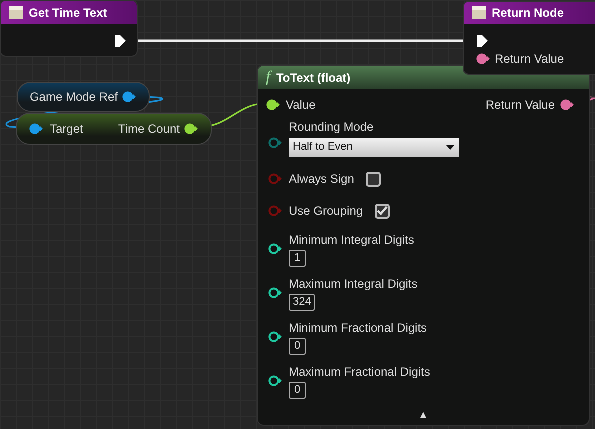 The height and width of the screenshot is (429, 595). What do you see at coordinates (268, 78) in the screenshot?
I see `function-icon: f` at bounding box center [268, 78].